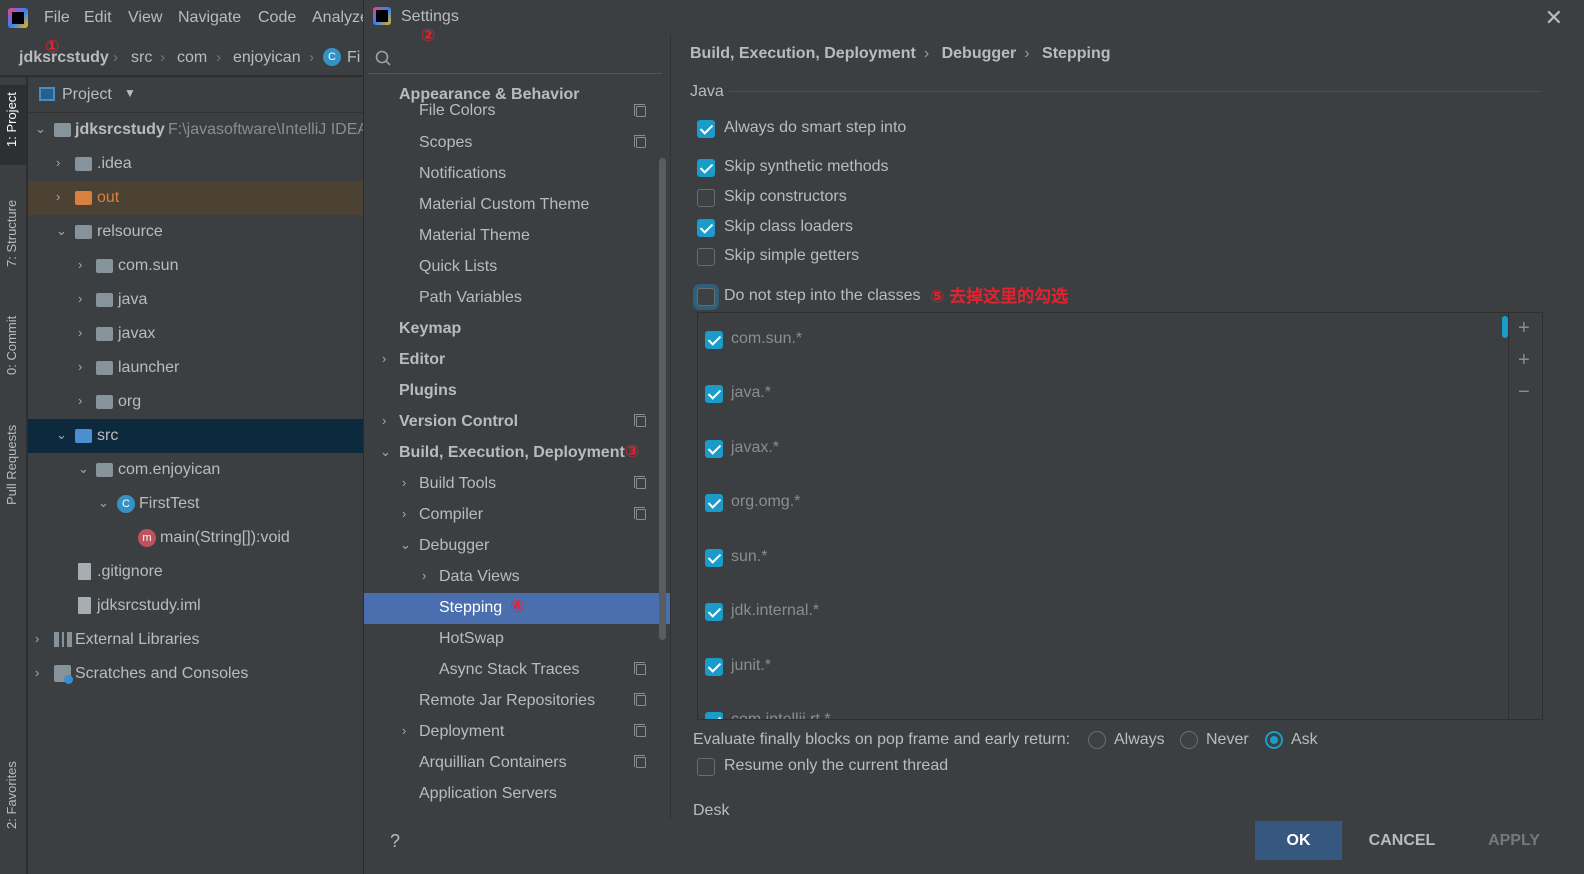  Describe the element at coordinates (517, 298) in the screenshot. I see `nav-path-variables: Path Variables` at that location.